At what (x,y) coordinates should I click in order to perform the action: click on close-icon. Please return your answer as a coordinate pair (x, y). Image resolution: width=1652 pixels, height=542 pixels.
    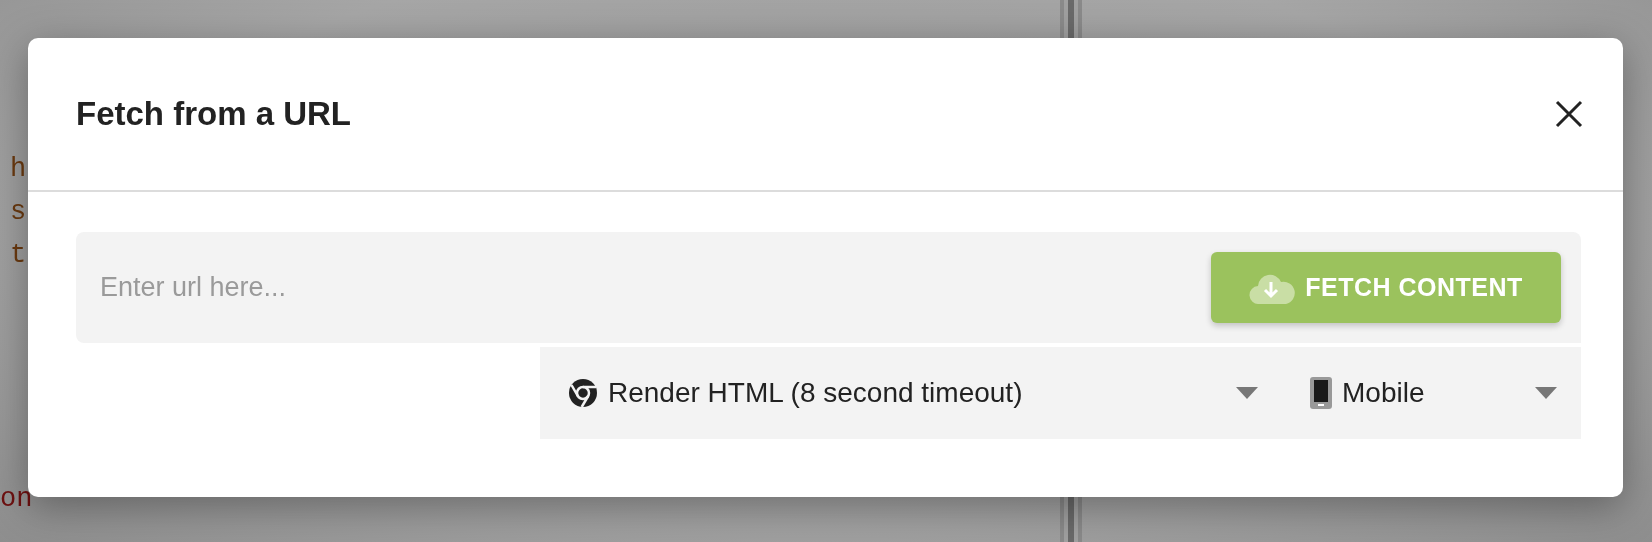
    Looking at the image, I should click on (1569, 114).